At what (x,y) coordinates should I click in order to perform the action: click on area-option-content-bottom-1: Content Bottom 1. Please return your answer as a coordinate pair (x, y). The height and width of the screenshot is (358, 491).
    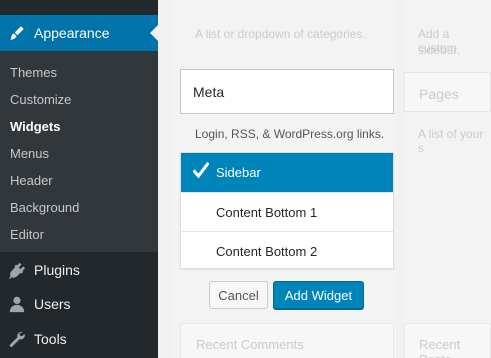
    Looking at the image, I should click on (287, 211).